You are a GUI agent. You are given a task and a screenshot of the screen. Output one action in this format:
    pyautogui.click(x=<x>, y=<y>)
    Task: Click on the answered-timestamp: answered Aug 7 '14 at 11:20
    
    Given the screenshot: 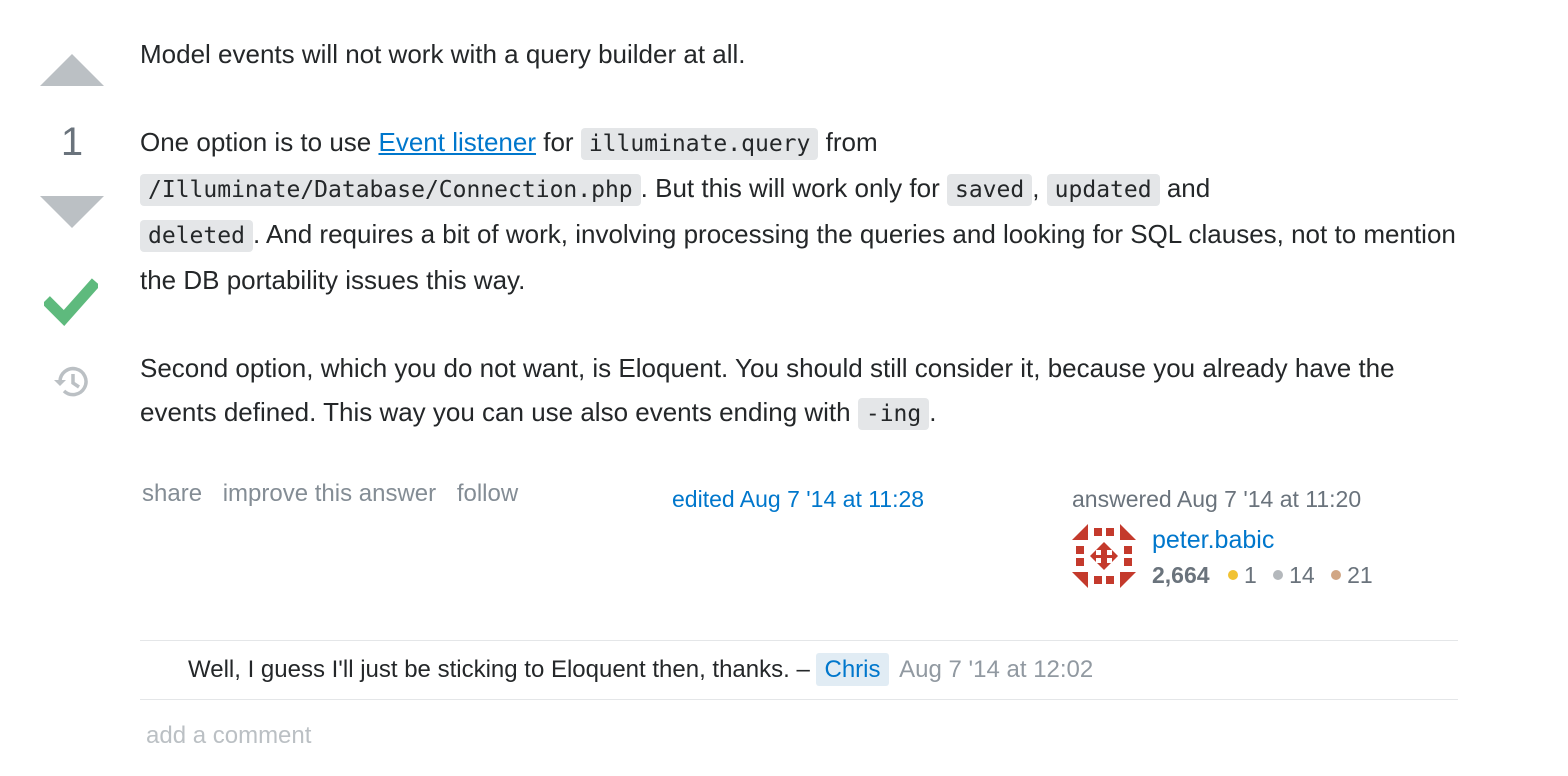 What is the action you would take?
    pyautogui.click(x=1217, y=499)
    